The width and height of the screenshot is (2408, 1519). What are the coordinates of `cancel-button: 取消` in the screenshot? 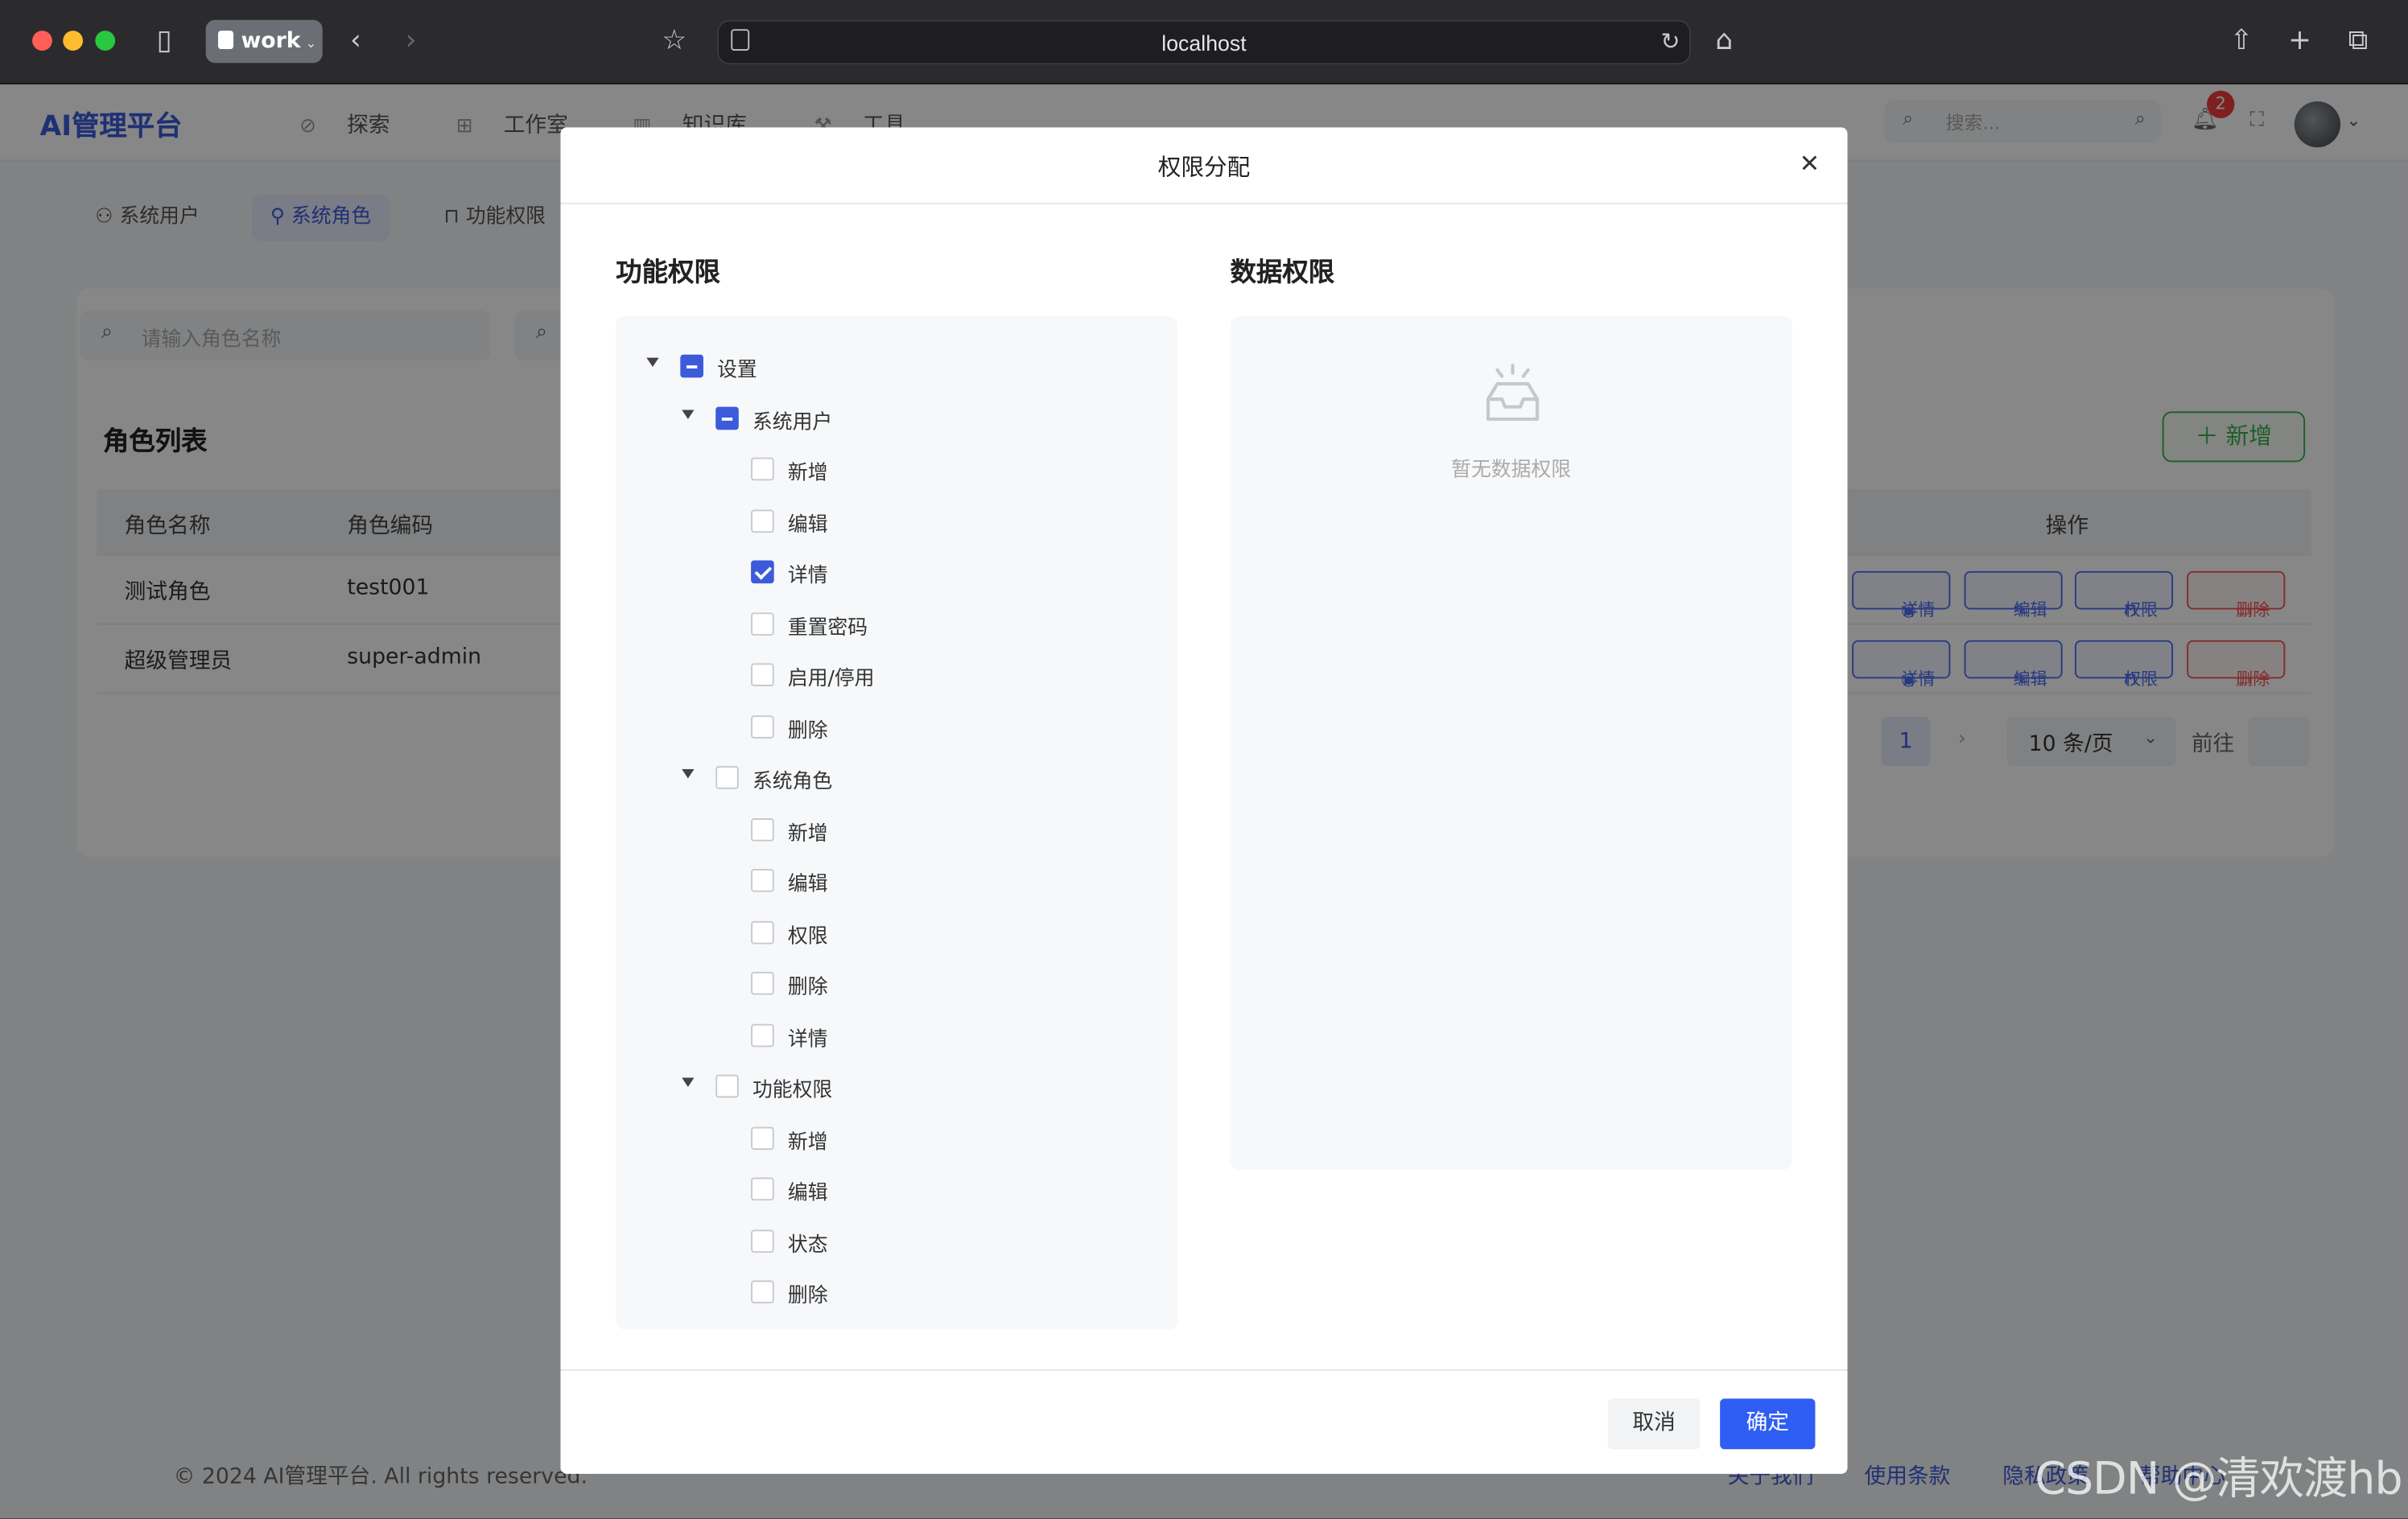 It's located at (1654, 1424).